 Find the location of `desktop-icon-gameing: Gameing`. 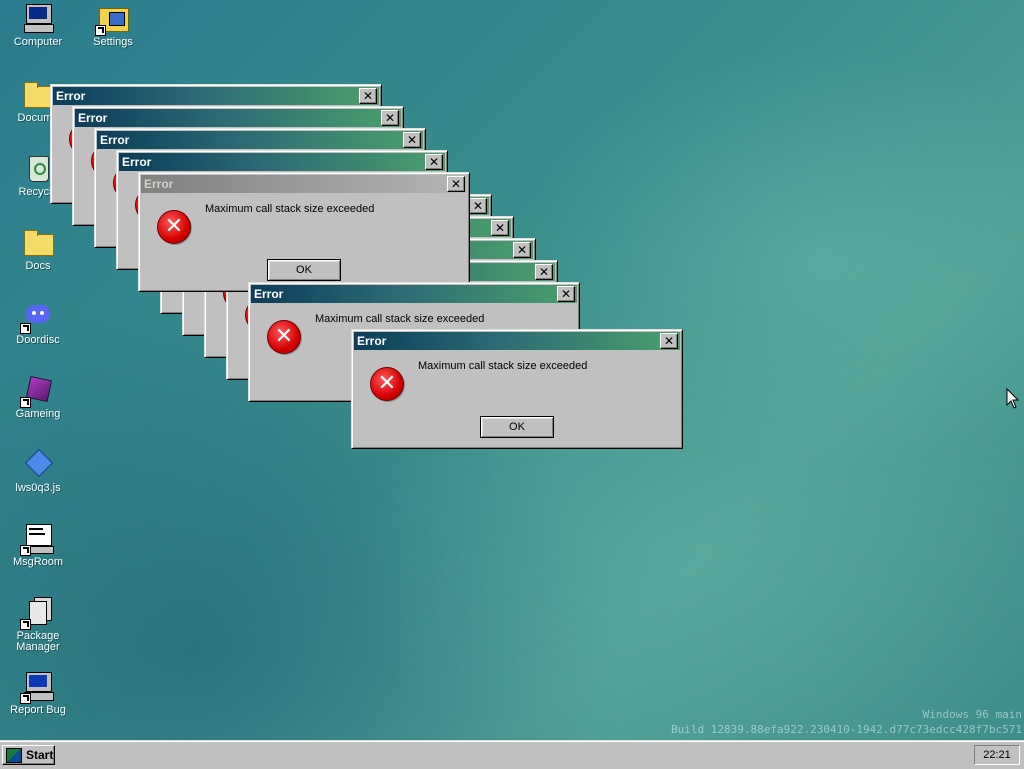

desktop-icon-gameing: Gameing is located at coordinates (38, 397).